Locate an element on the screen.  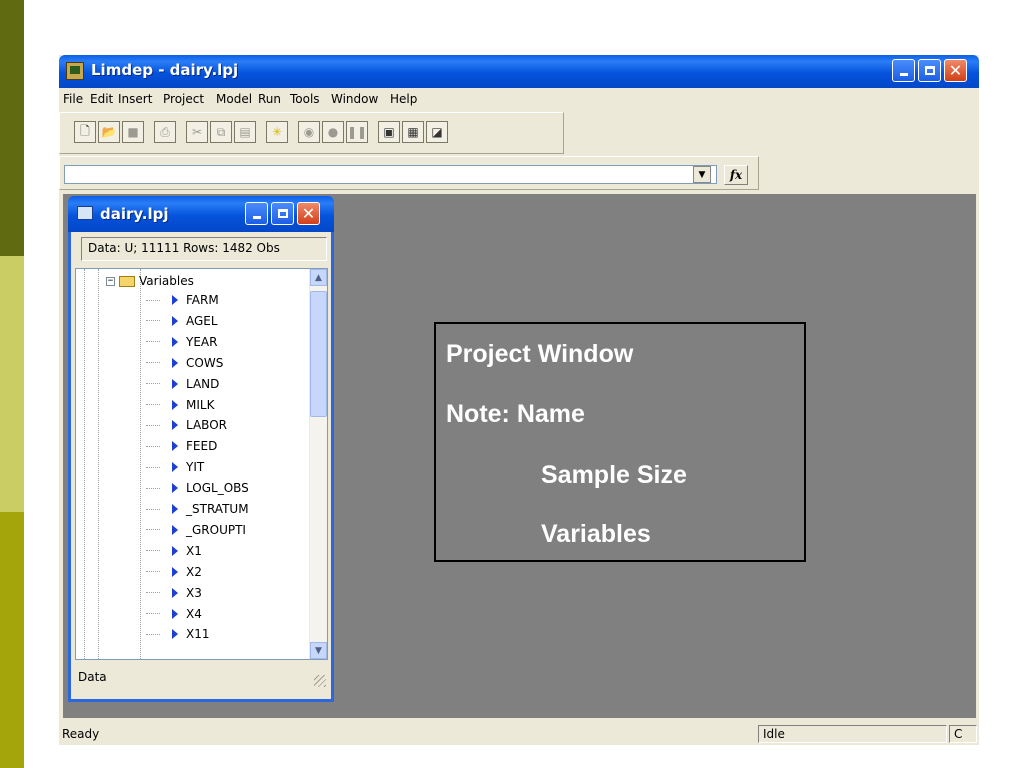
cut-icon: ✂ is located at coordinates (197, 132).